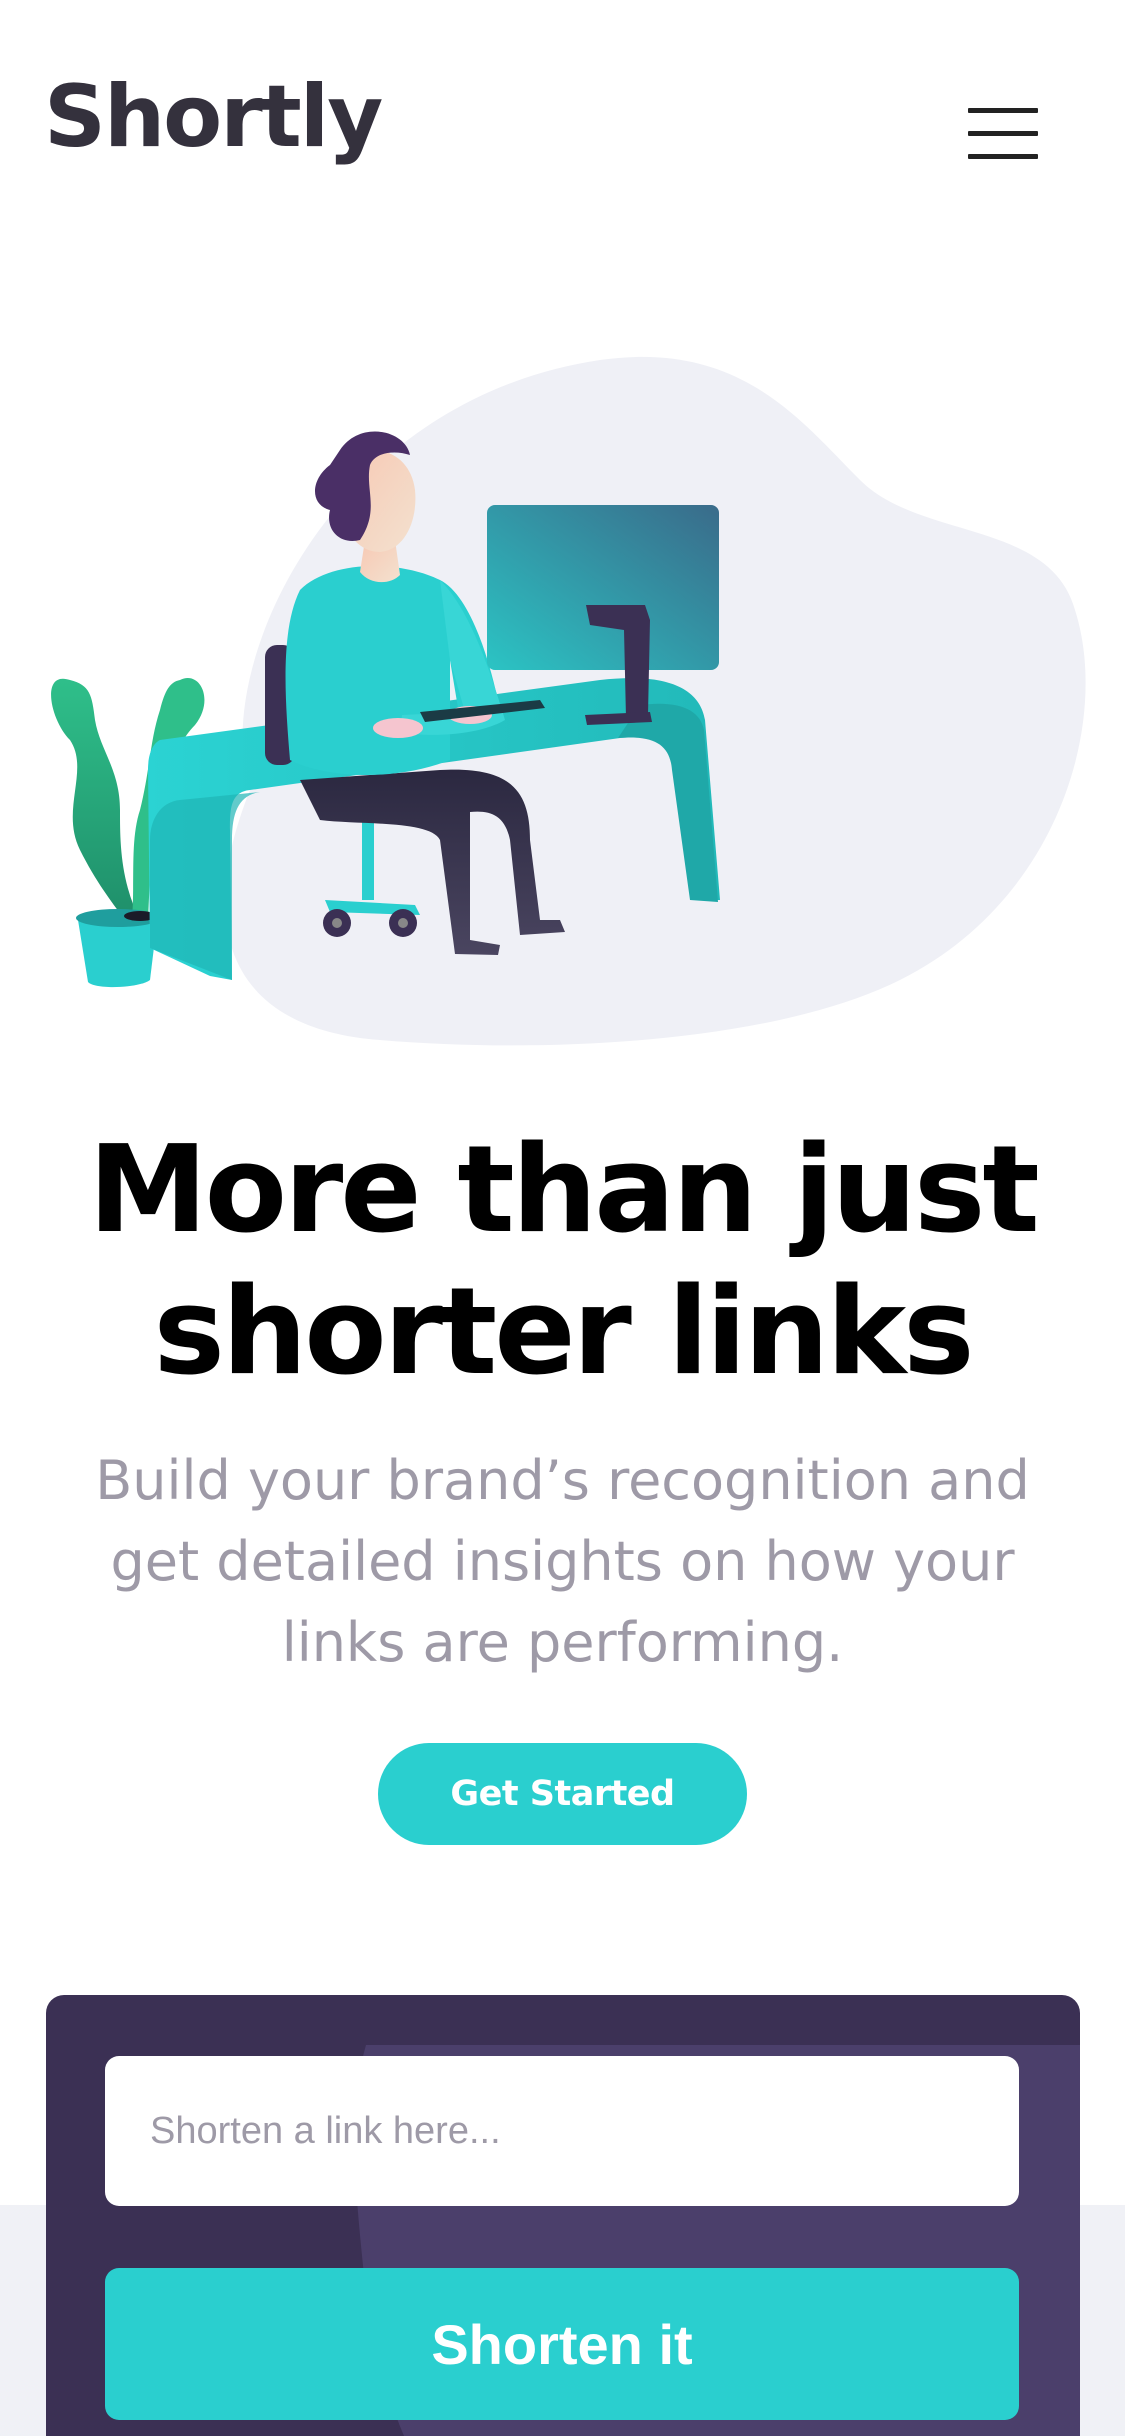  What do you see at coordinates (562, 1794) in the screenshot?
I see `get-started-button: Get Started` at bounding box center [562, 1794].